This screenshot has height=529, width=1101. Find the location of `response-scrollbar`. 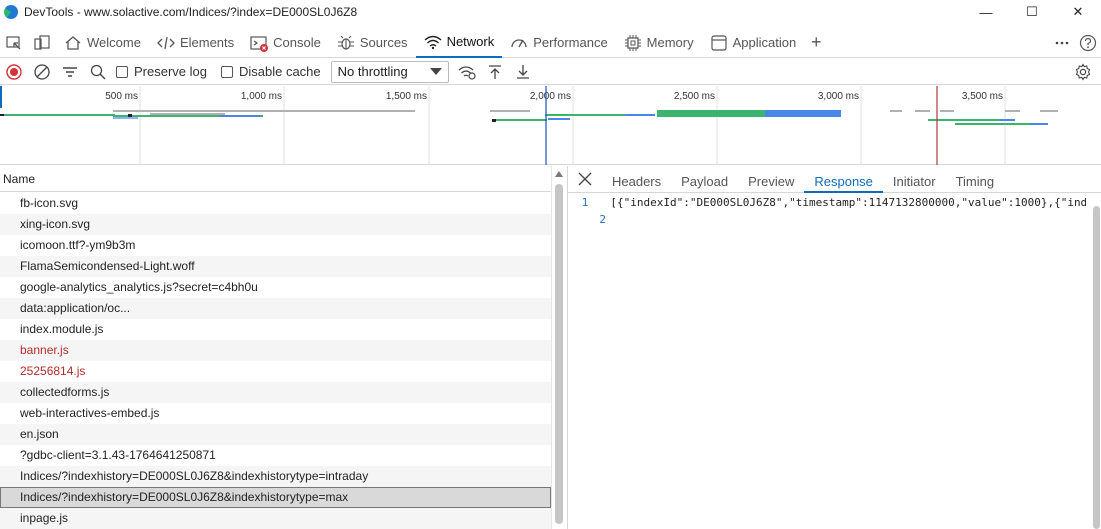

response-scrollbar is located at coordinates (1096, 362).